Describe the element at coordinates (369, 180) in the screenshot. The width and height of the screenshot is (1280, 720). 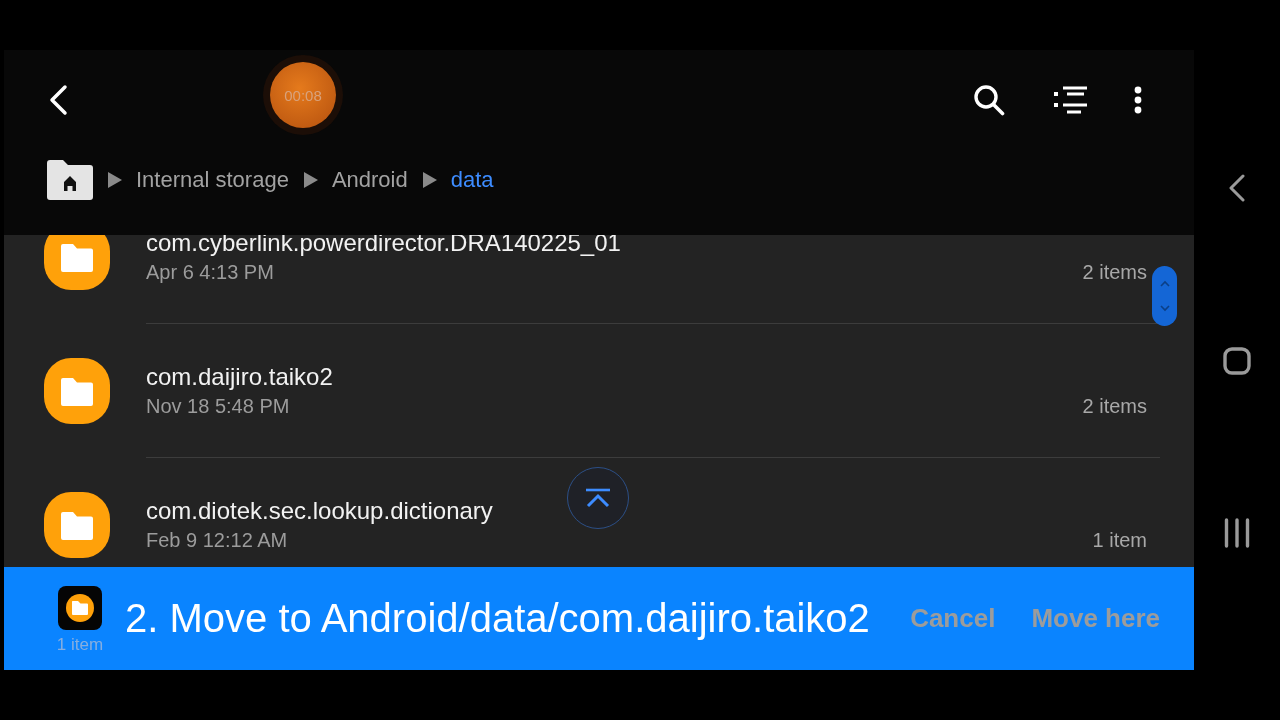
I see `breadcrumb-item: Android` at that location.